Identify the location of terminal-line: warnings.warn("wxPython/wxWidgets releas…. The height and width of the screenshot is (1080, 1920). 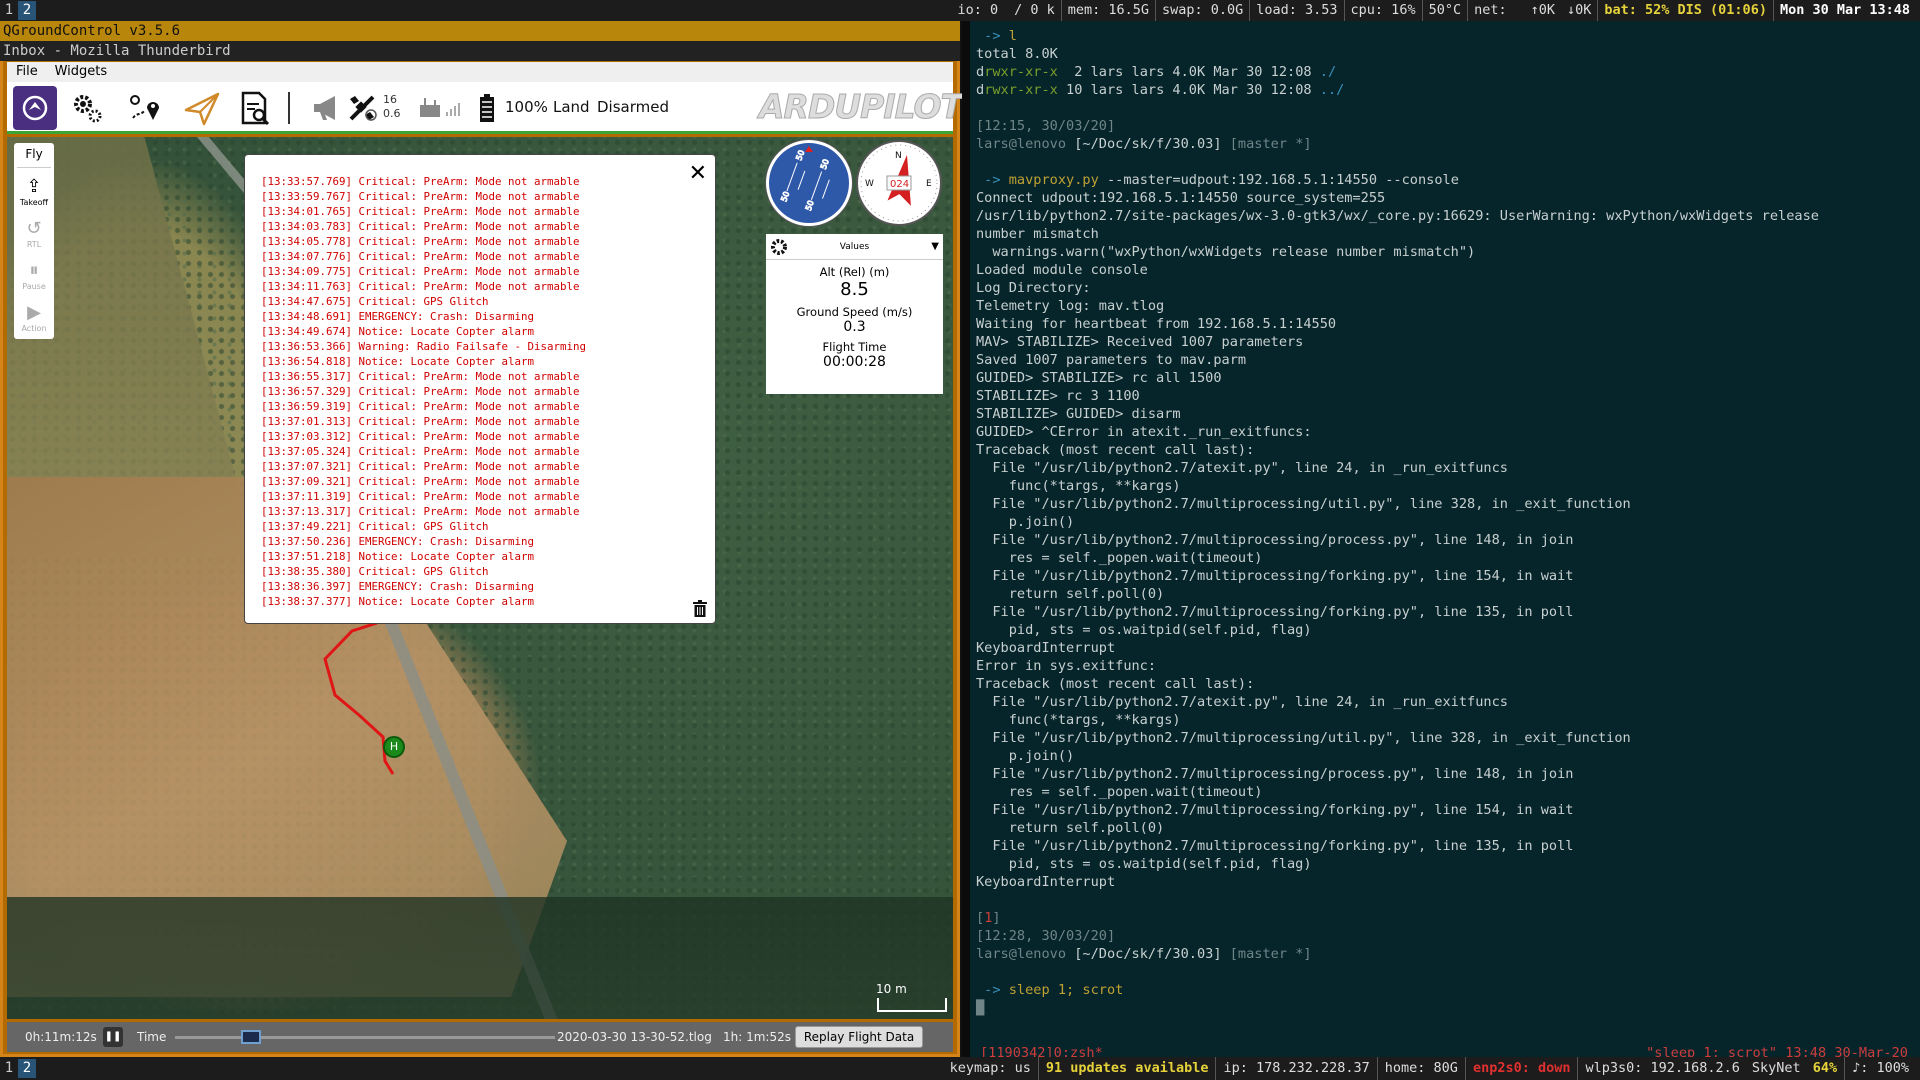
(1226, 252).